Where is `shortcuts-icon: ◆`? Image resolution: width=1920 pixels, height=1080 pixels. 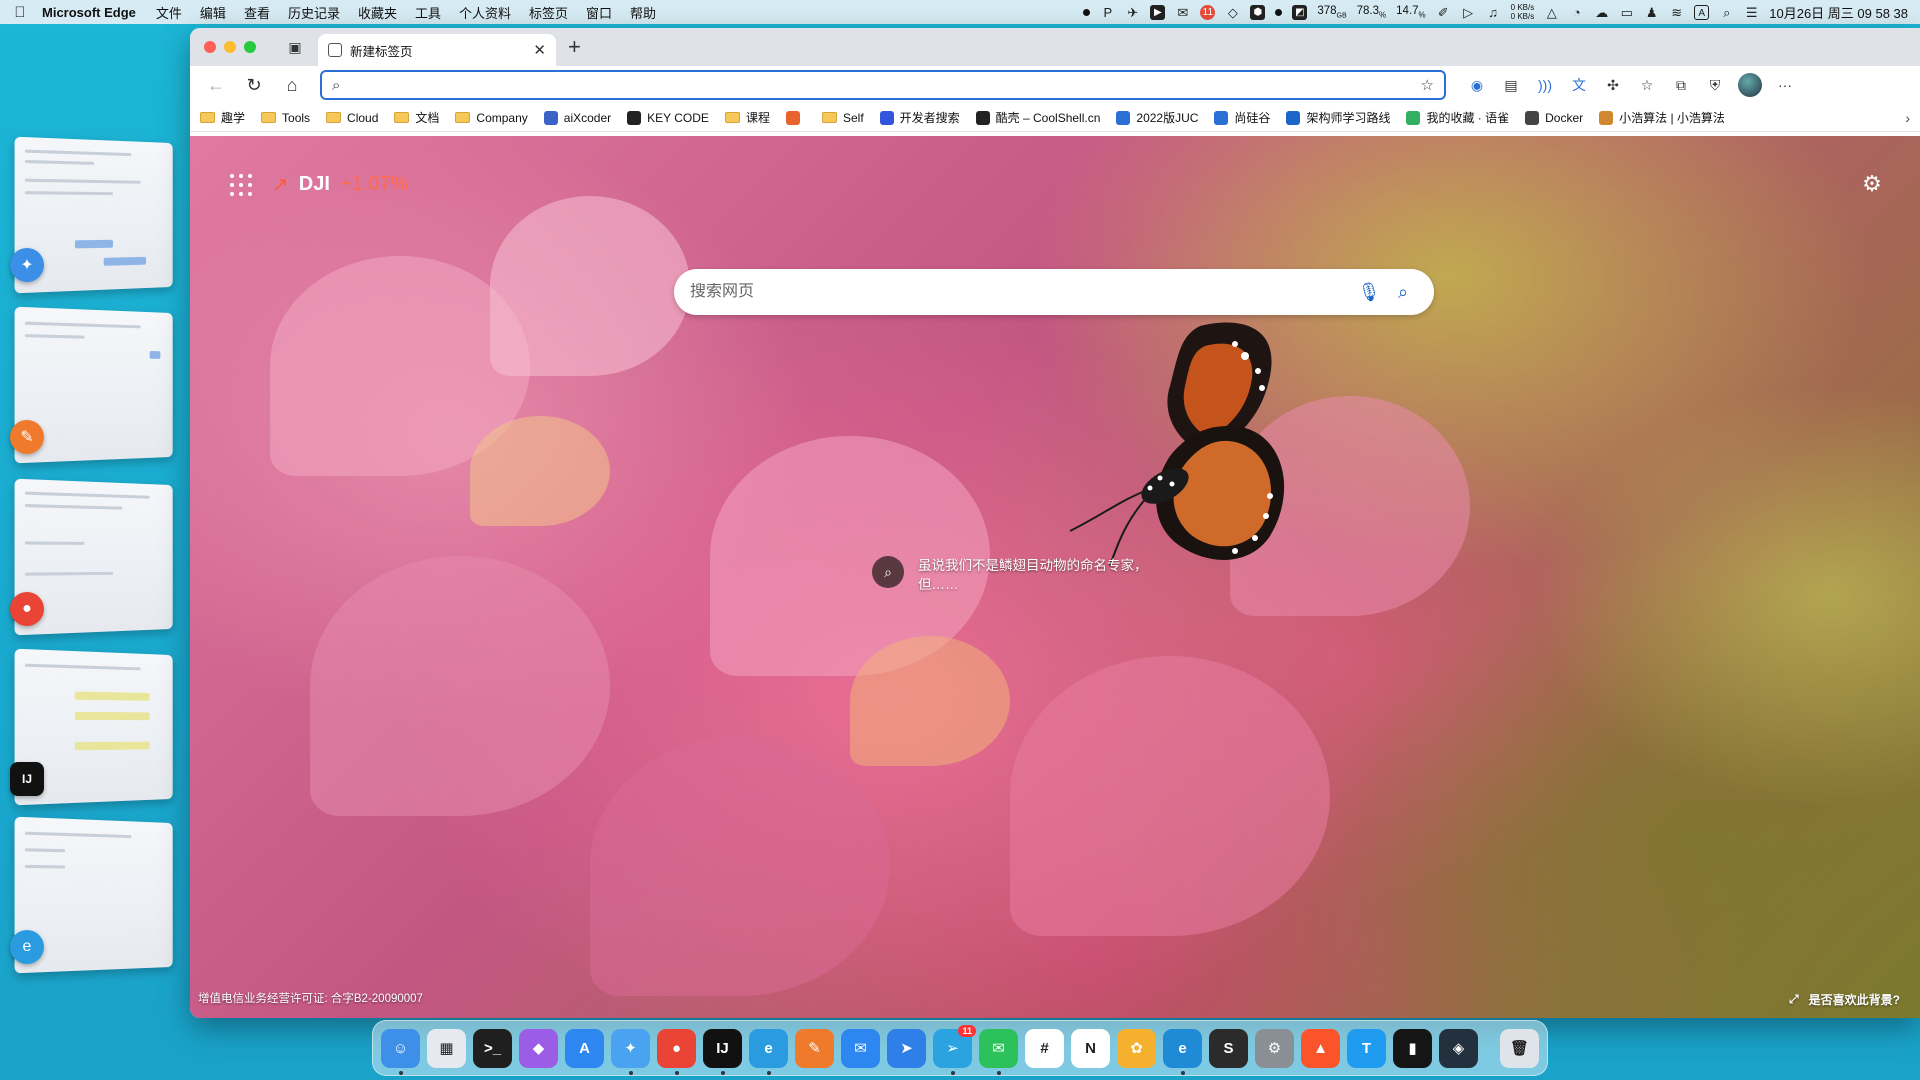
shortcuts-icon: ◆ is located at coordinates (538, 1048).